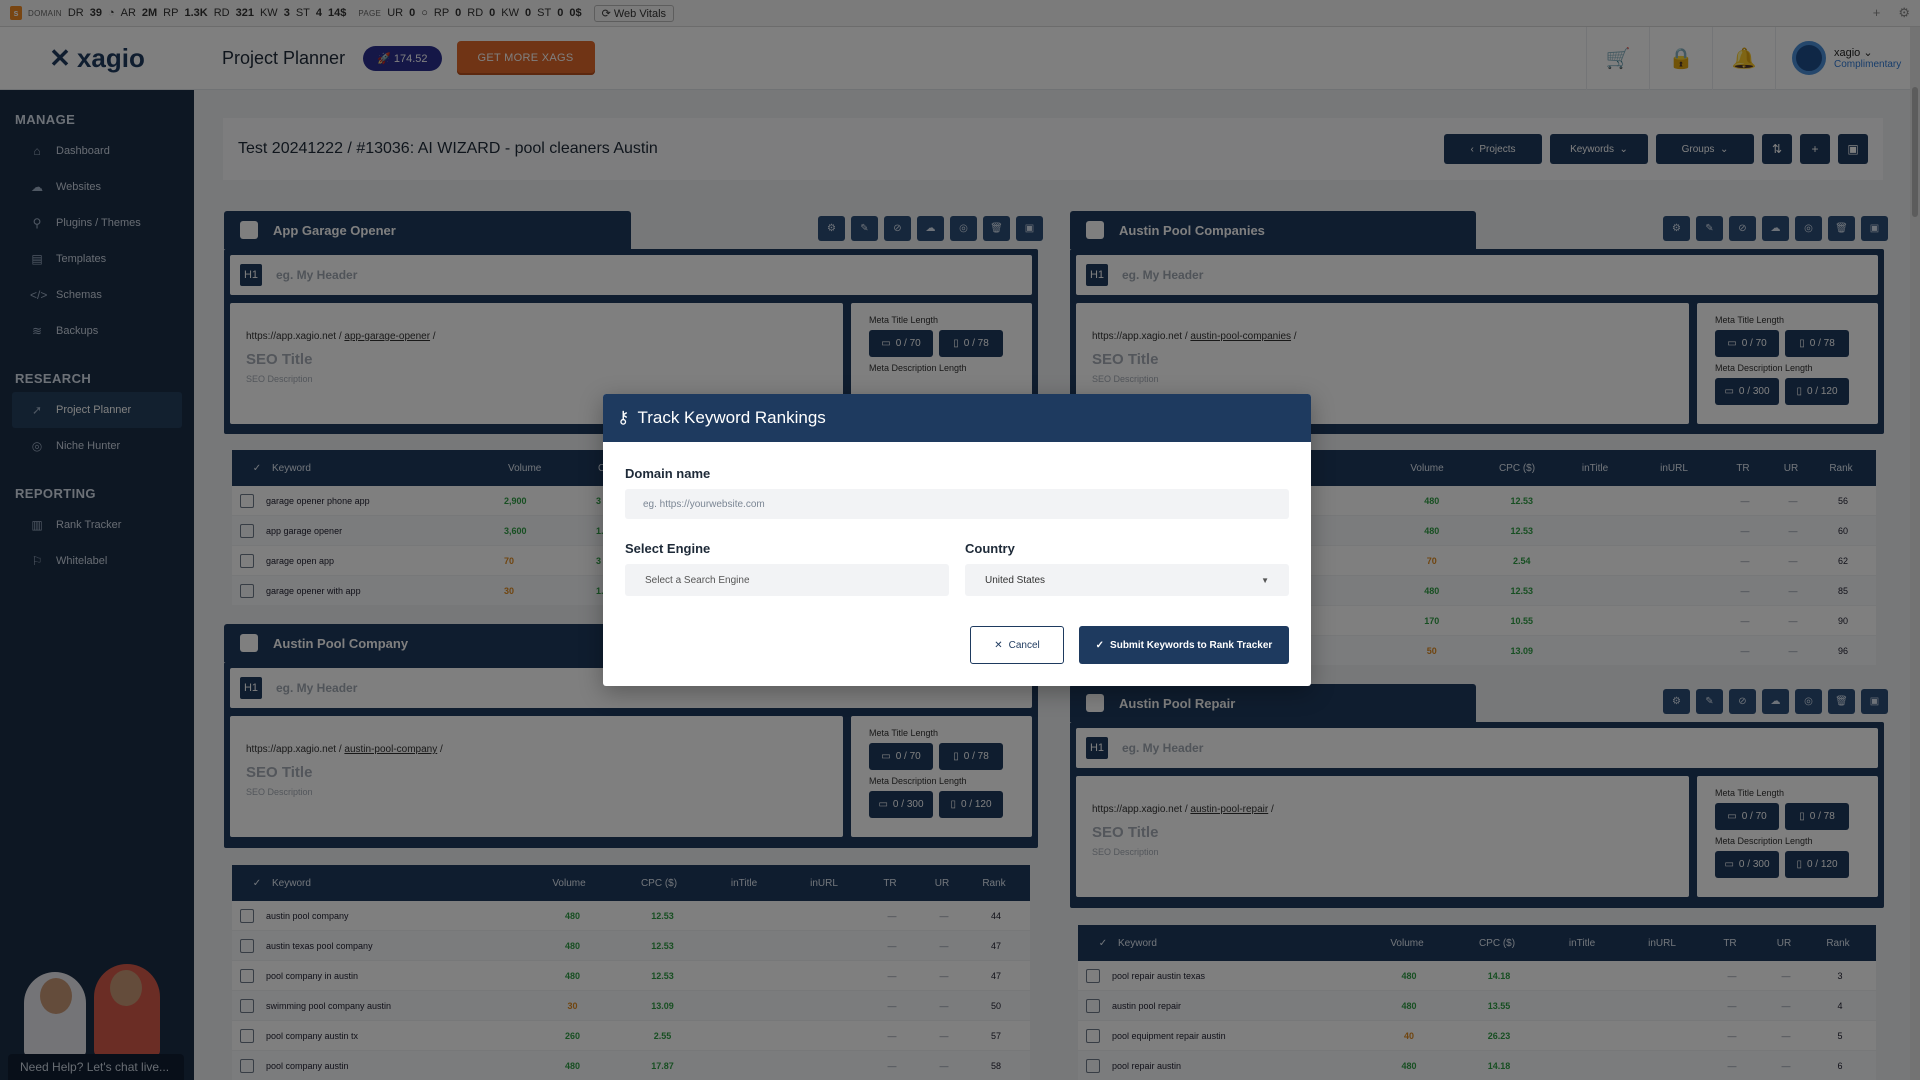  What do you see at coordinates (731, 417) in the screenshot?
I see `modal-title: Track Keyword Rankings` at bounding box center [731, 417].